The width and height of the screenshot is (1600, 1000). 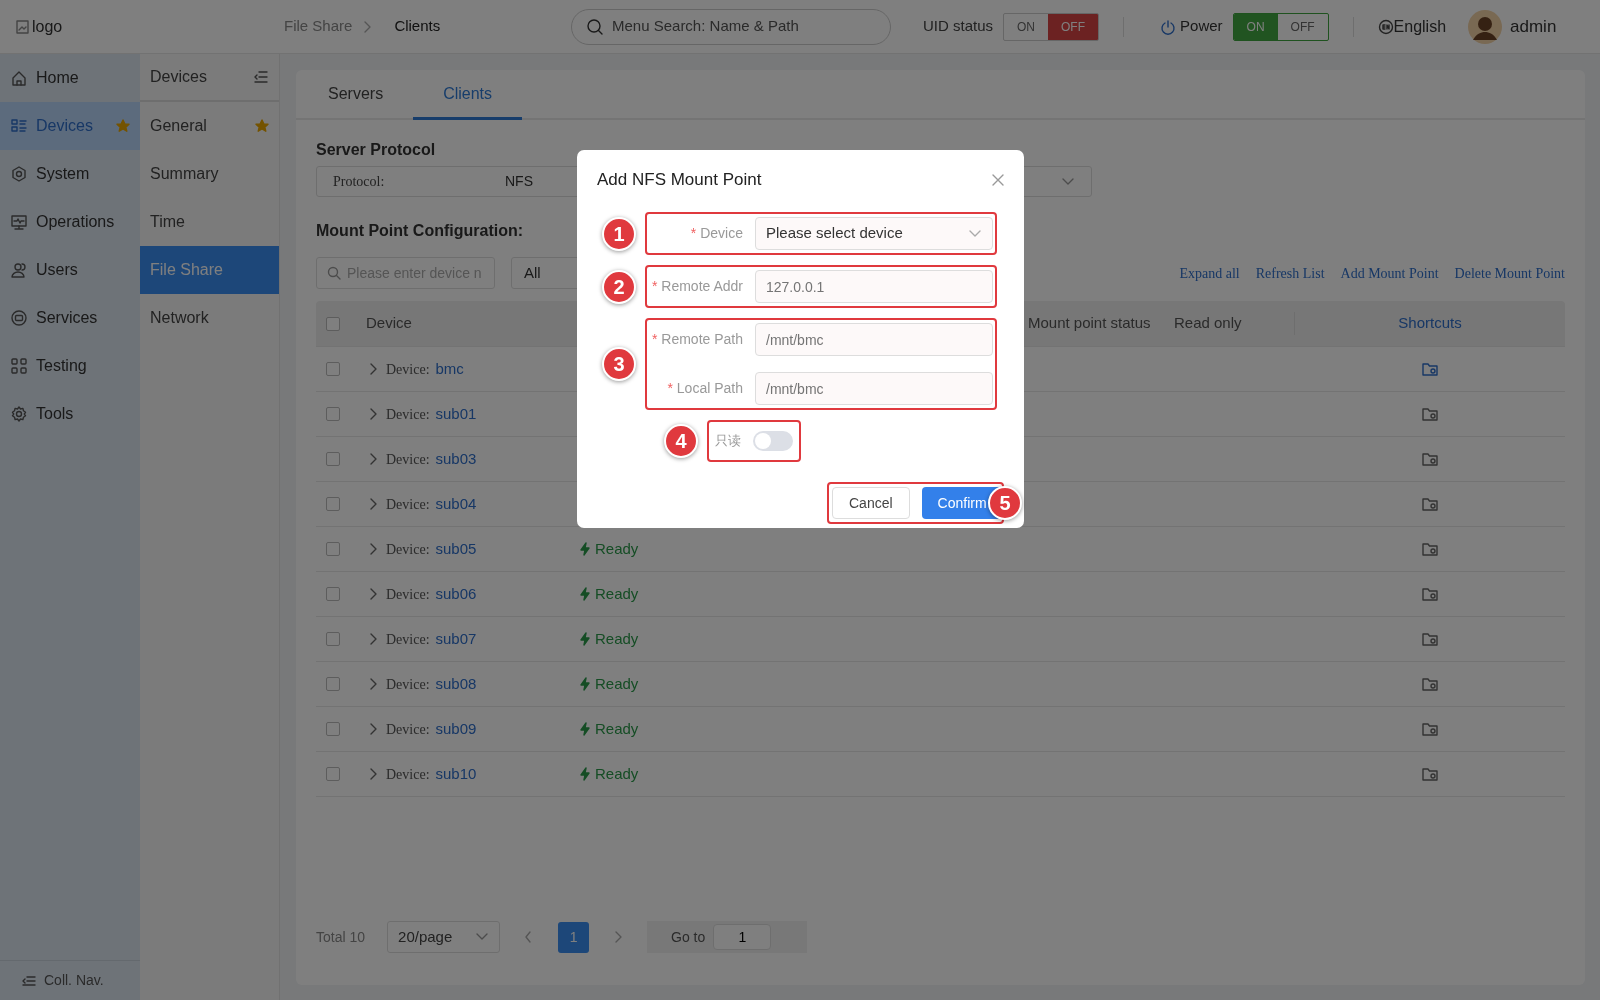 What do you see at coordinates (468, 95) in the screenshot?
I see `tab: Clients` at bounding box center [468, 95].